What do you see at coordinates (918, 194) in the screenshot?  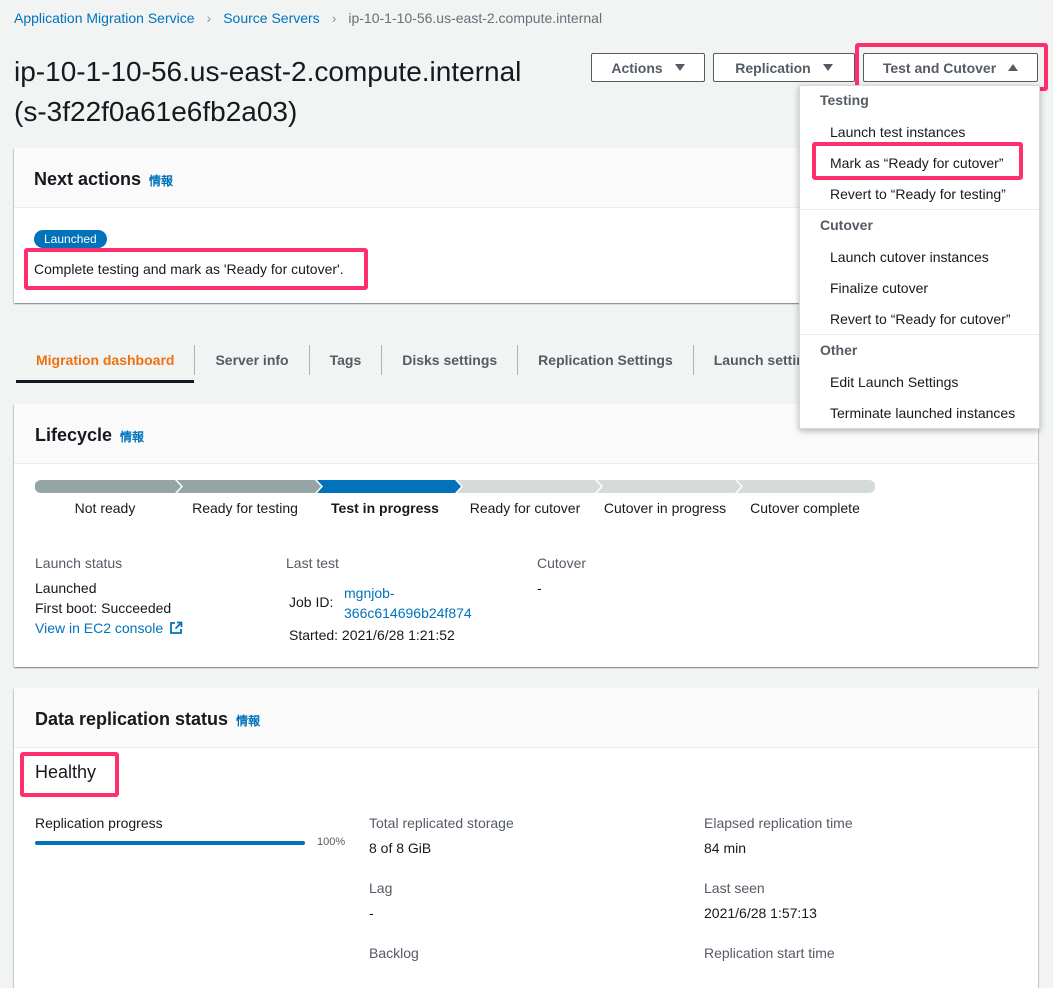 I see `menu-item-revert-ready-for-testing: Revert to “Ready for testing”` at bounding box center [918, 194].